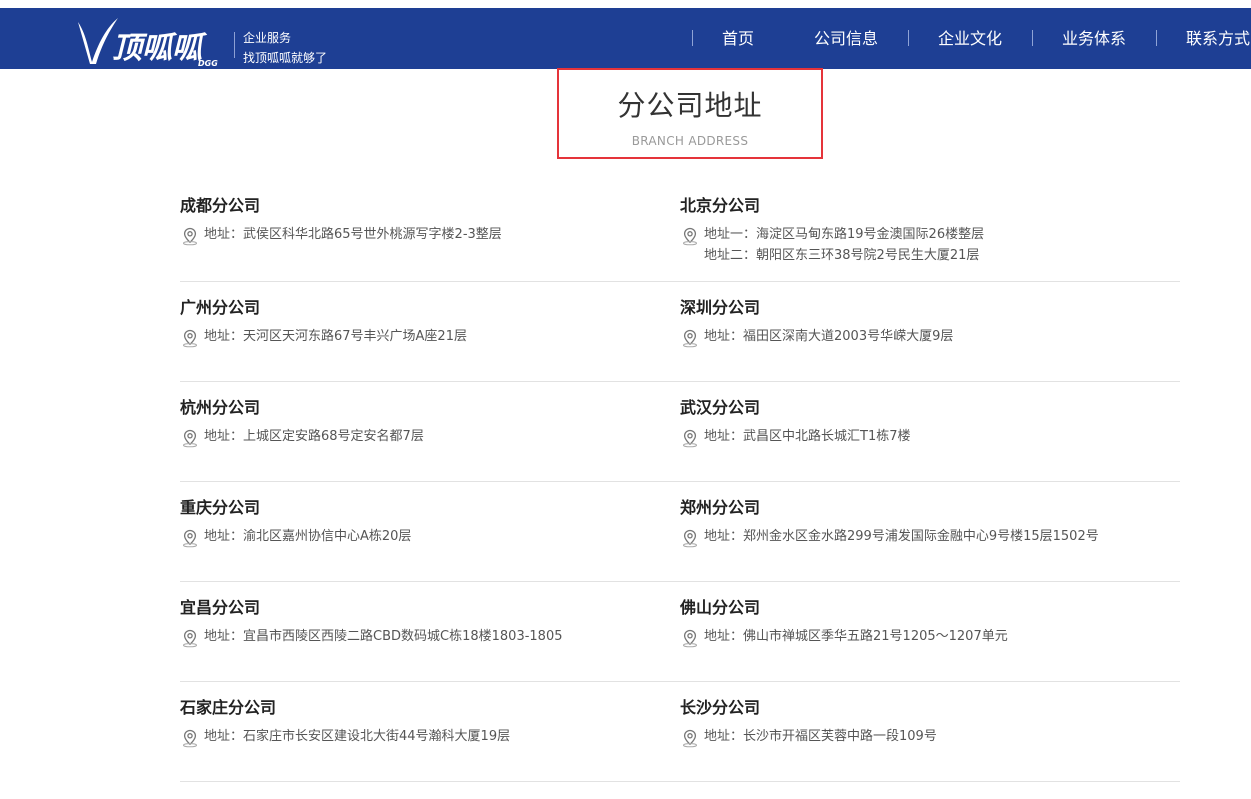 The image size is (1251, 799). I want to click on branch-address: 地址：宜昌市西陵区西陵二路CBD数码城C栋18楼1803-1805, so click(430, 637).